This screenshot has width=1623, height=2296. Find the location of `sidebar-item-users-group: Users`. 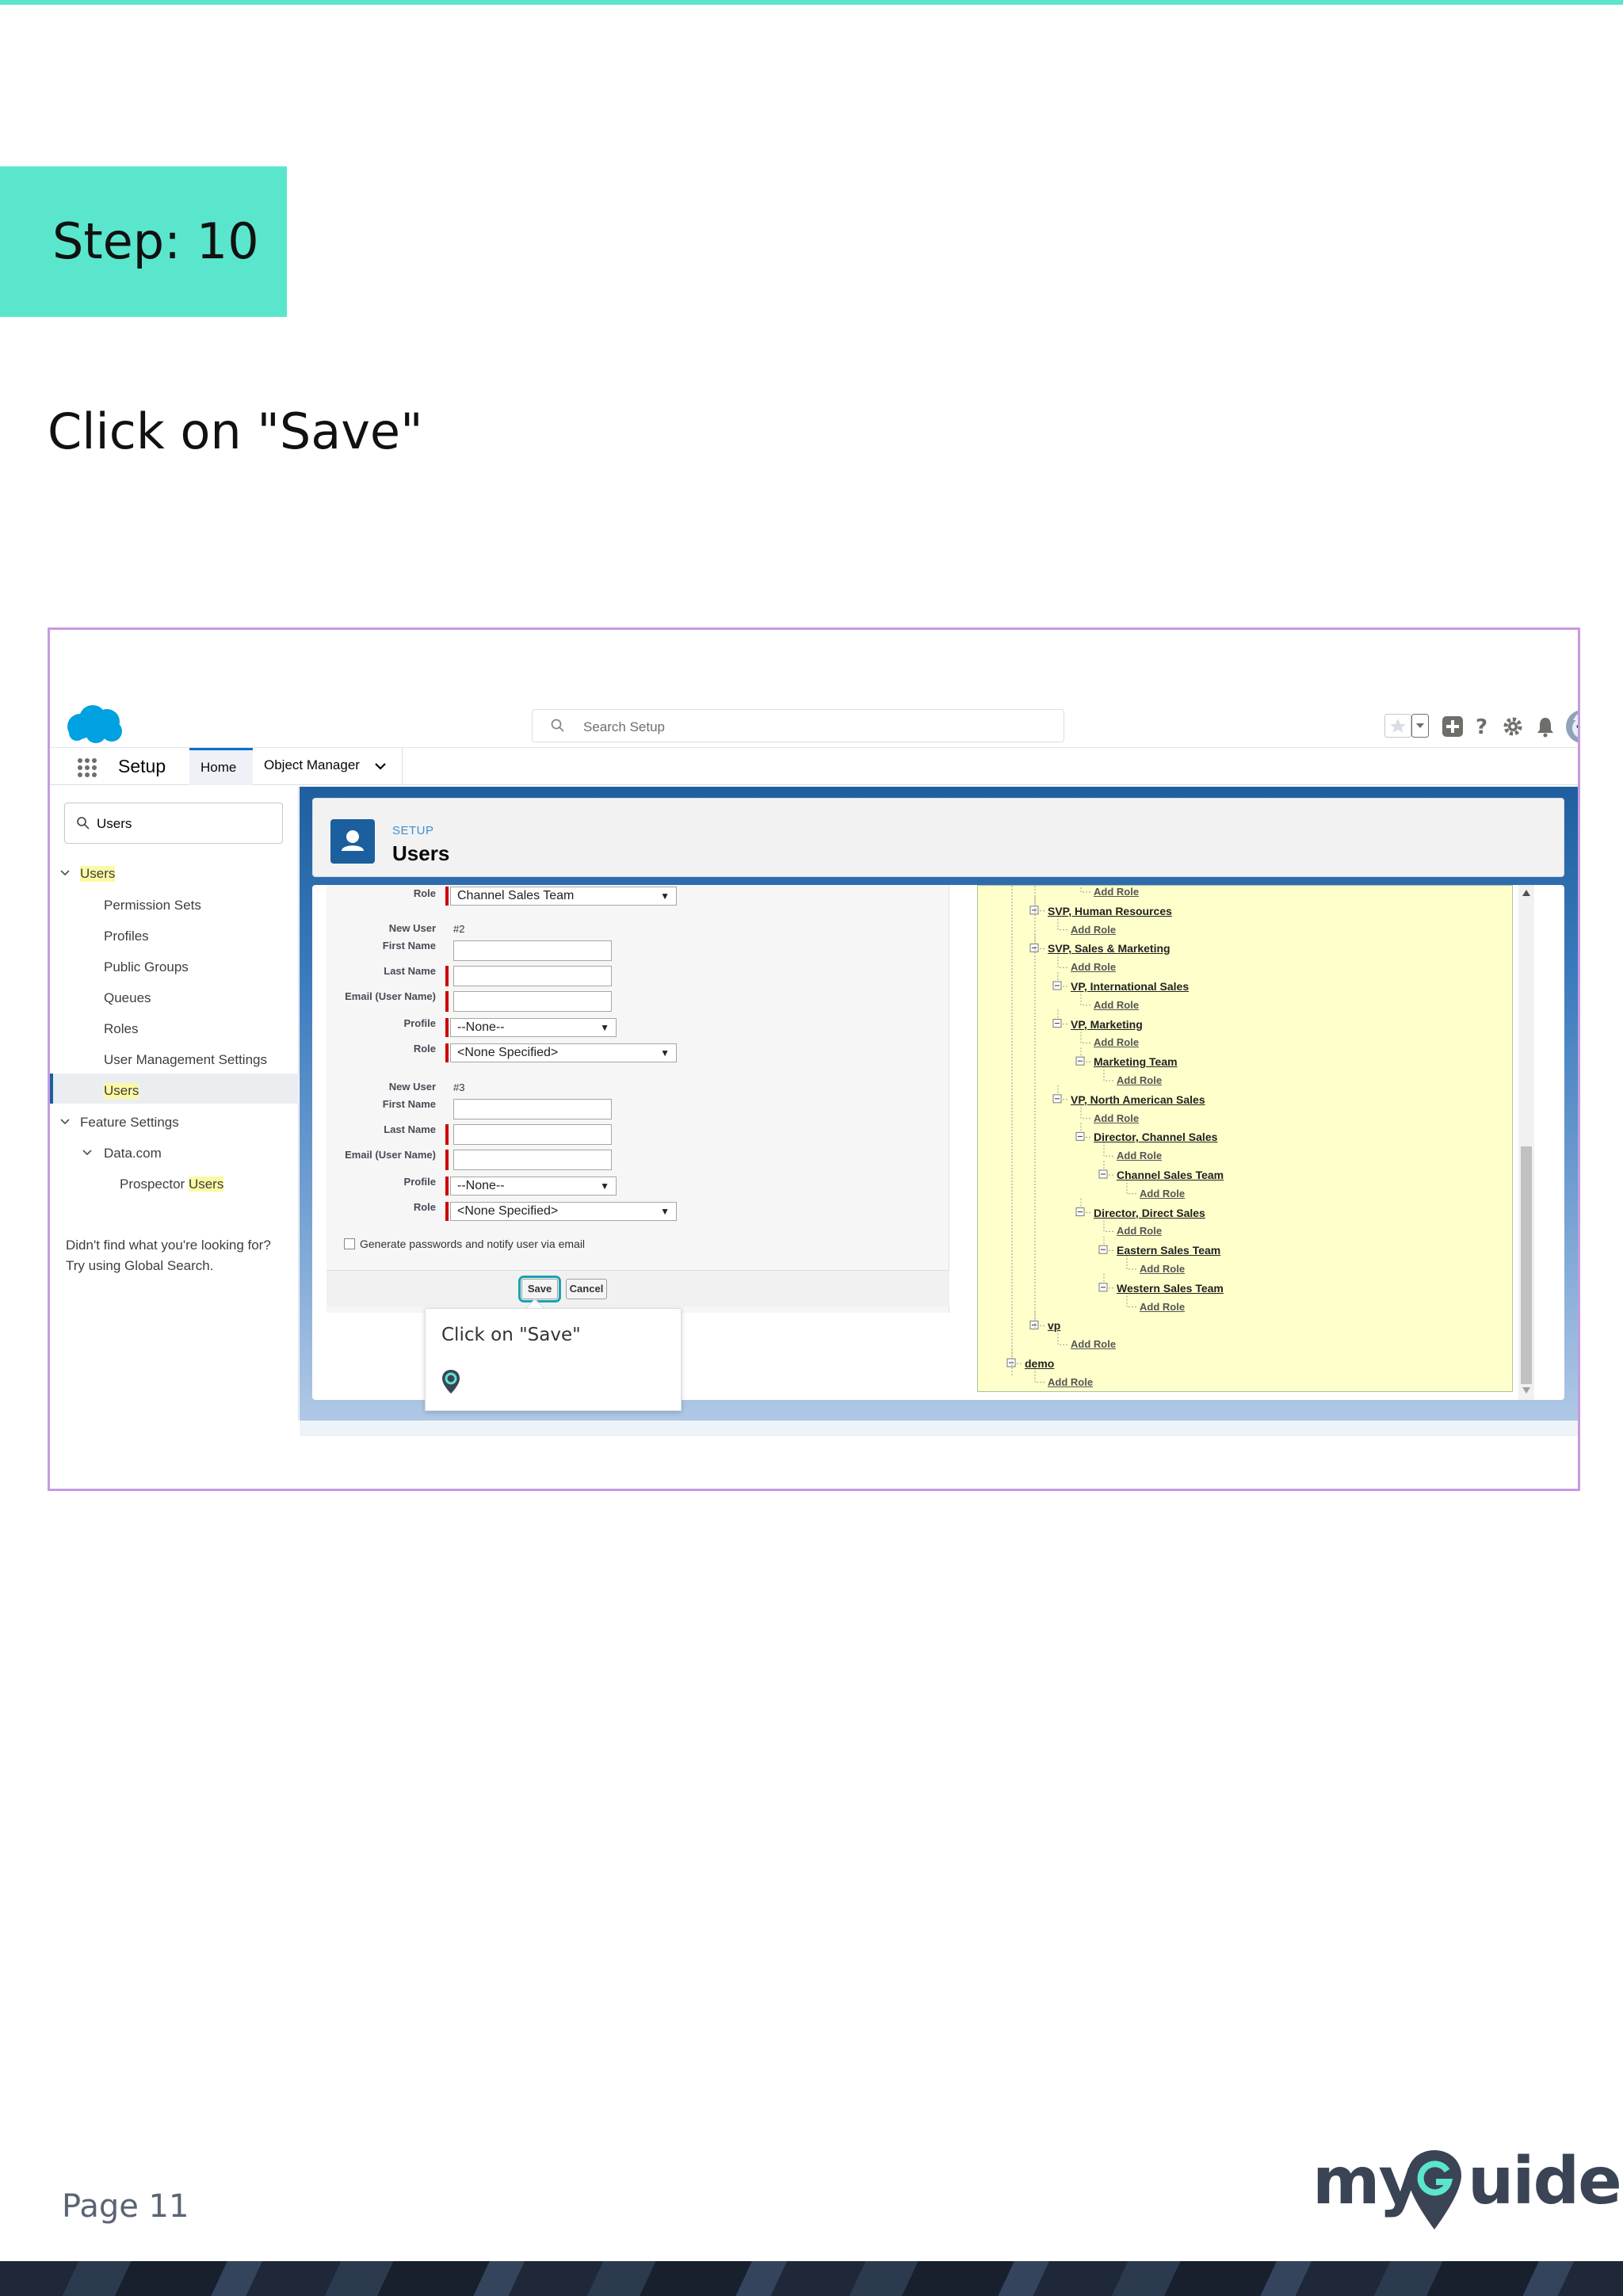

sidebar-item-users-group: Users is located at coordinates (98, 874).